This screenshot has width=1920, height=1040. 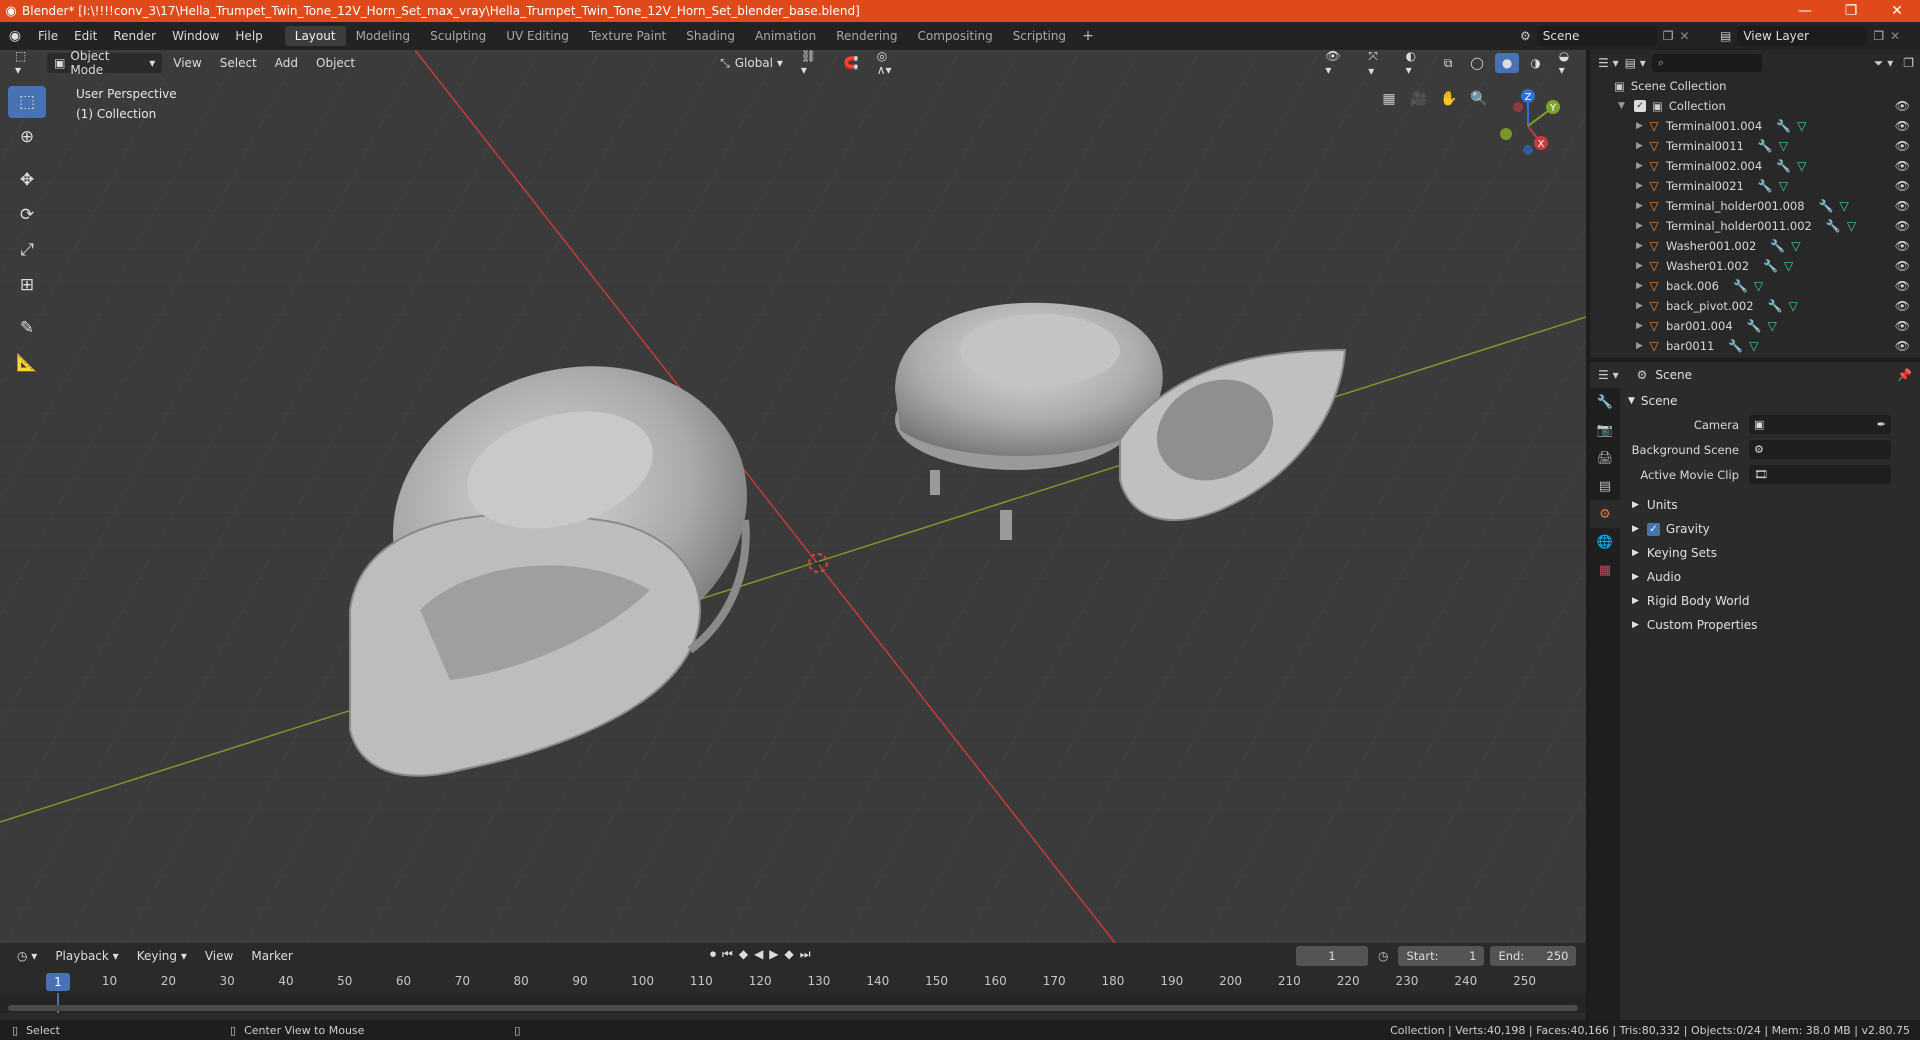 I want to click on jump-start-icon: ⏮, so click(x=727, y=954).